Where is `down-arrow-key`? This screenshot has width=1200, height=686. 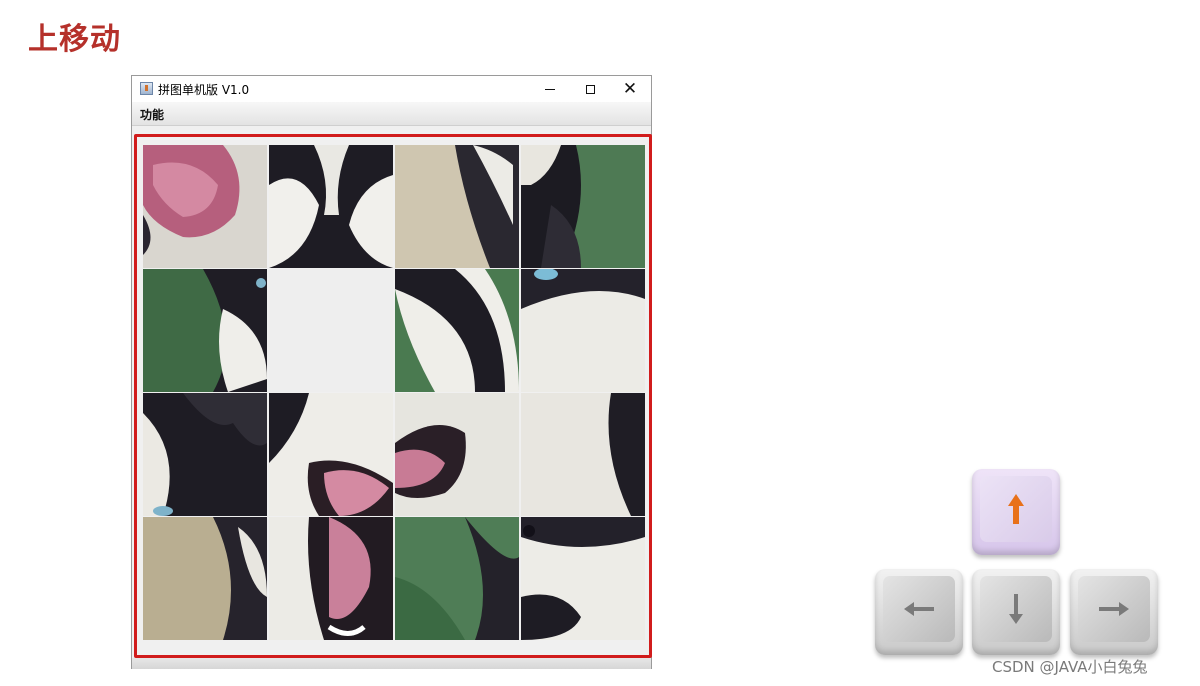
down-arrow-key is located at coordinates (1016, 612).